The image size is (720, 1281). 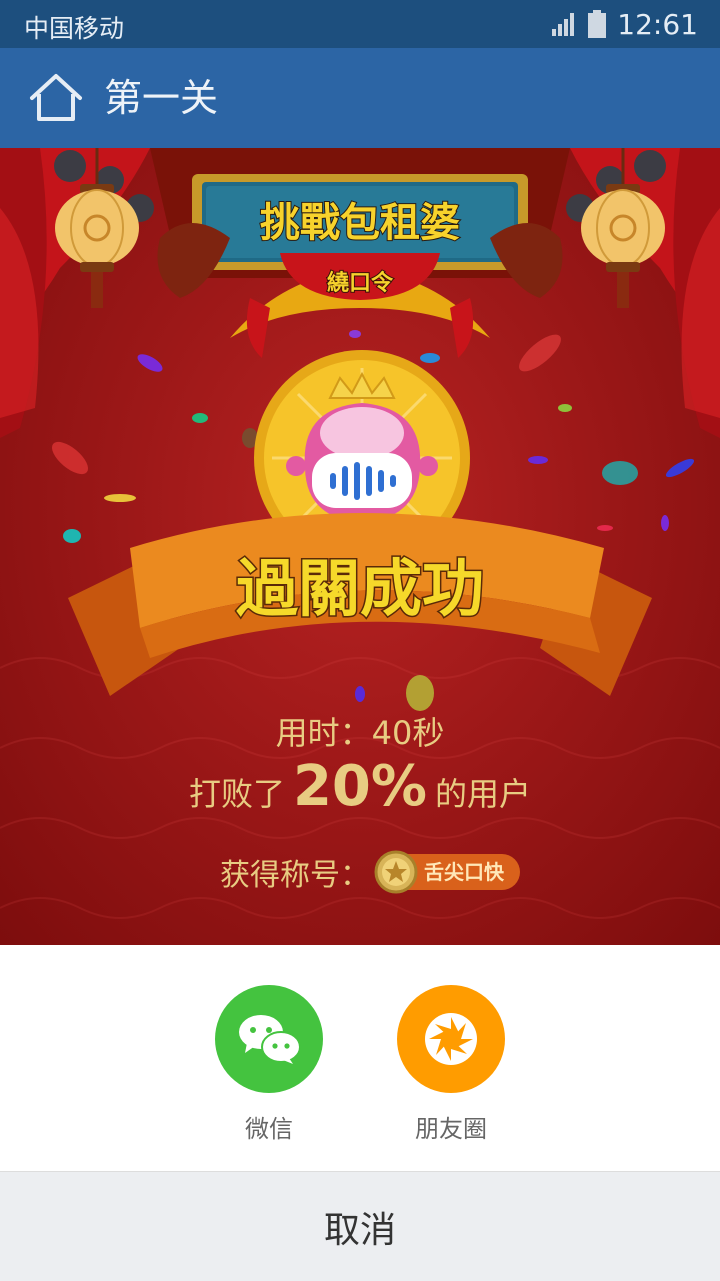 I want to click on clock: 12:61, so click(x=657, y=24).